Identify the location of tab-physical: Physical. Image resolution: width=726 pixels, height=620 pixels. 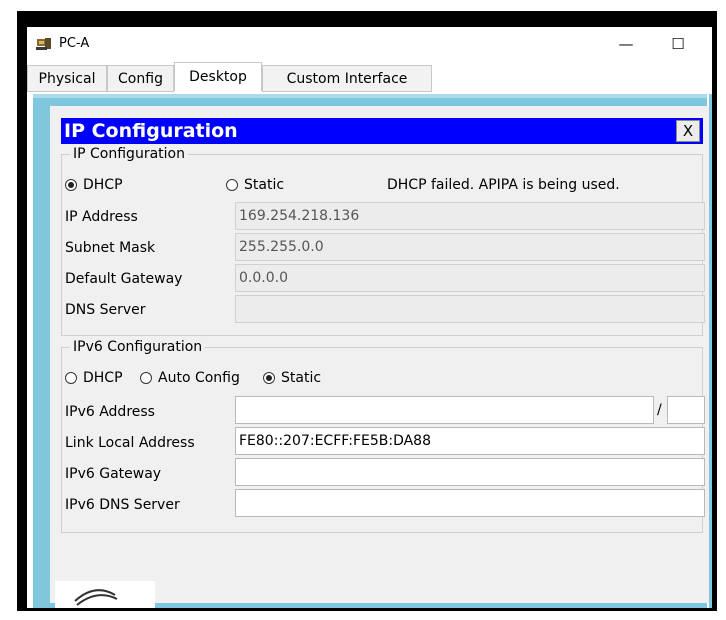
(67, 78).